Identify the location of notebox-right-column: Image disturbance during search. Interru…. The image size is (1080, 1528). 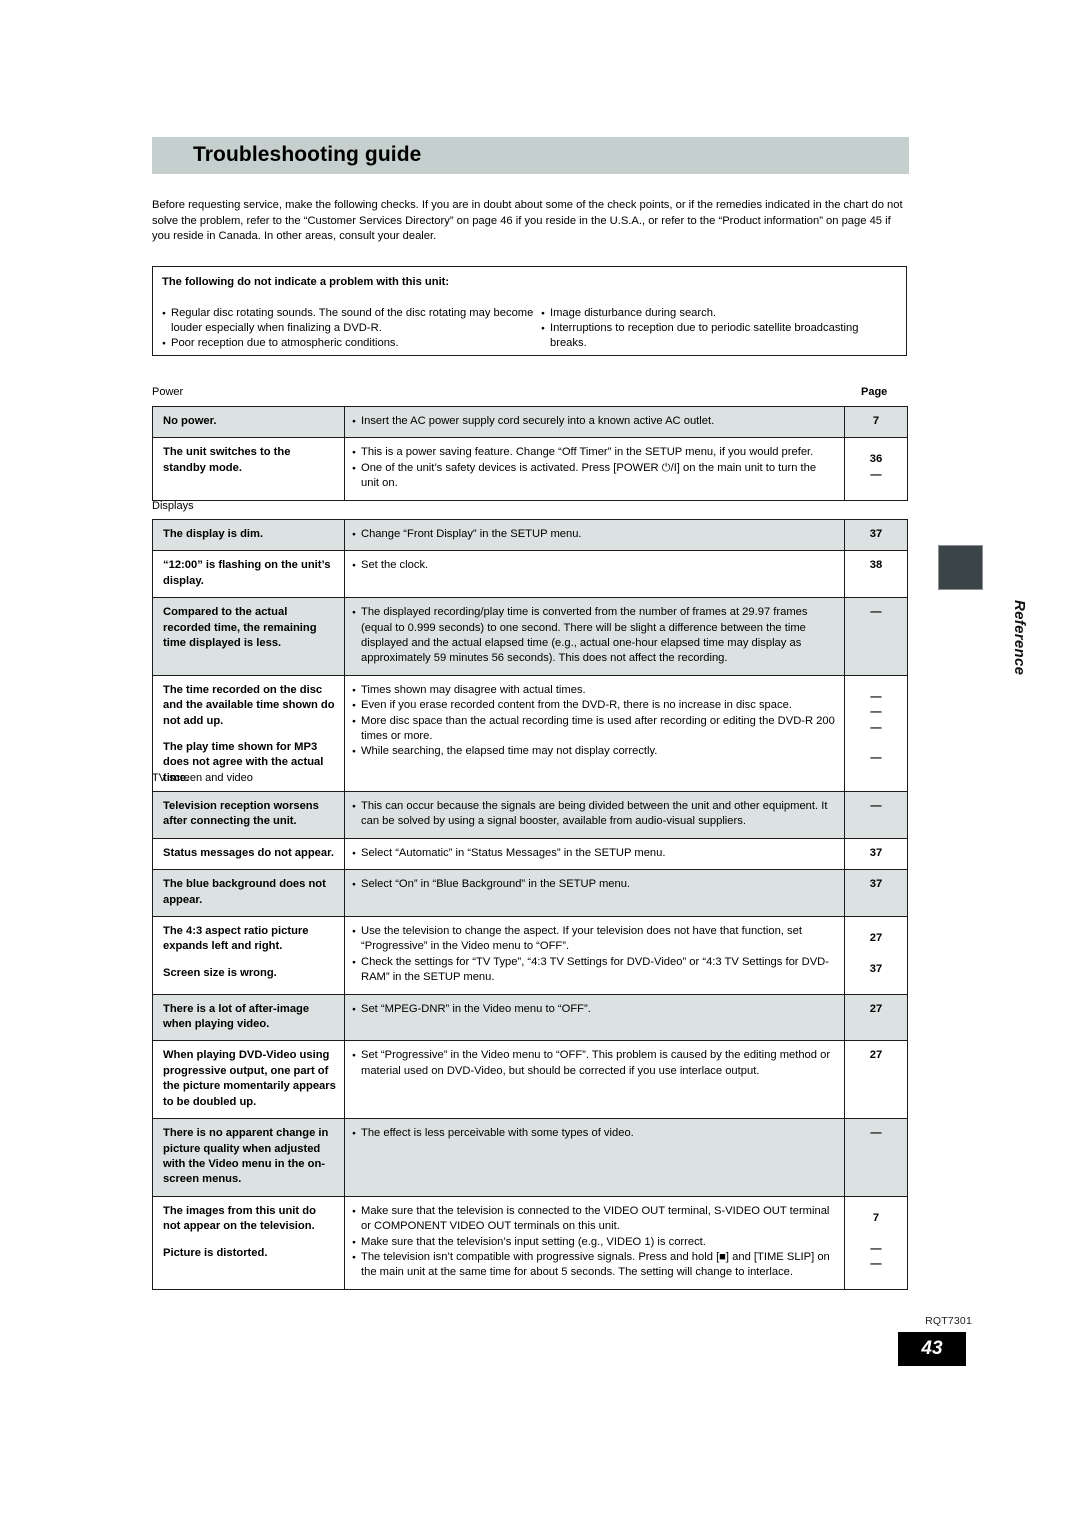
(718, 328).